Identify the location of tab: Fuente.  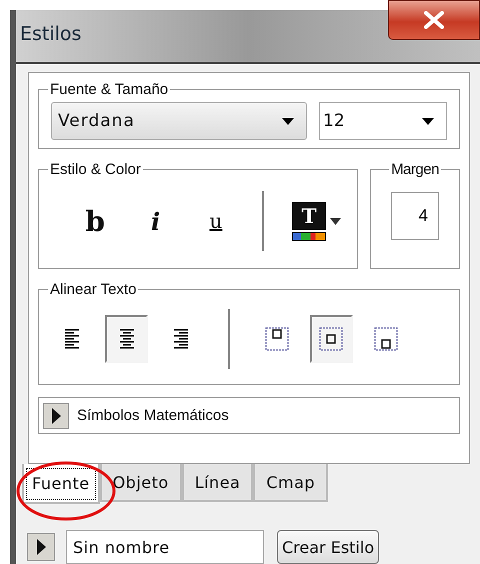
(61, 484).